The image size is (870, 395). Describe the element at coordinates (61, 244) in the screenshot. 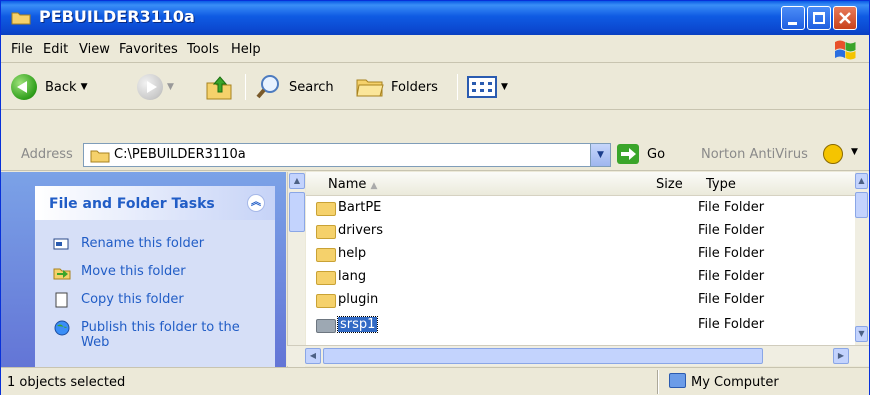

I see `rename-icon` at that location.